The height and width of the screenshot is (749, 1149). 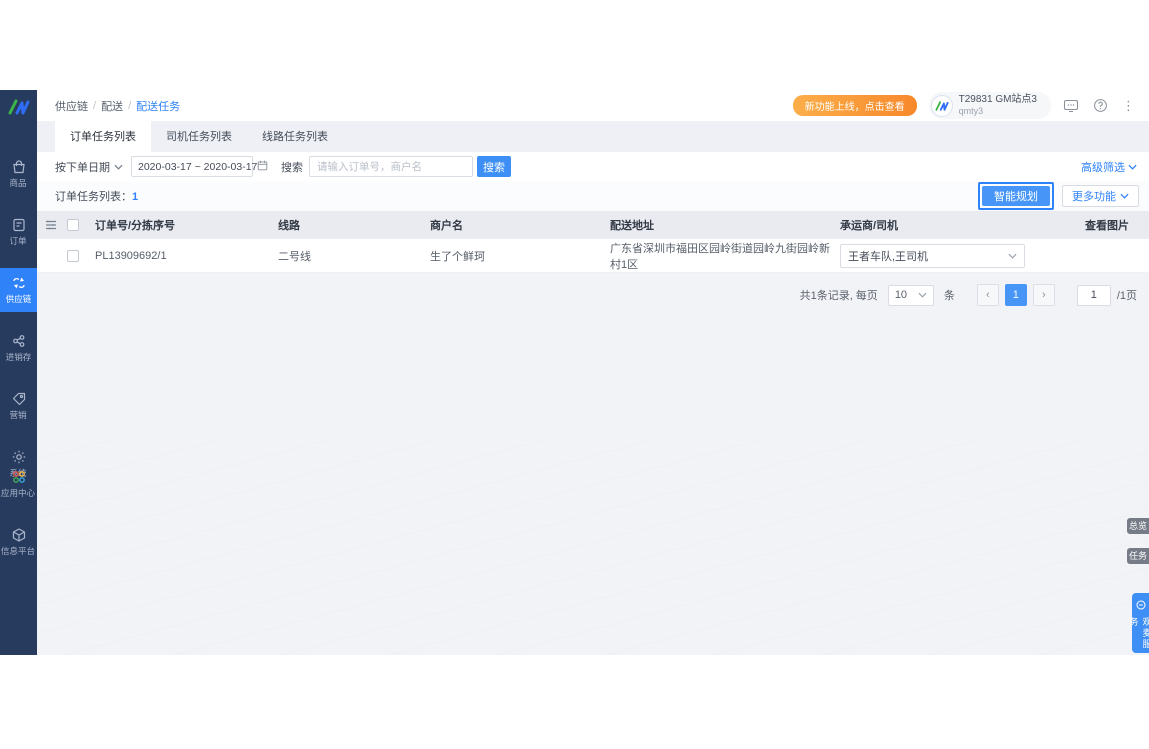 What do you see at coordinates (932, 255) in the screenshot?
I see `carrier-driver-select: 王者车队,王司机` at bounding box center [932, 255].